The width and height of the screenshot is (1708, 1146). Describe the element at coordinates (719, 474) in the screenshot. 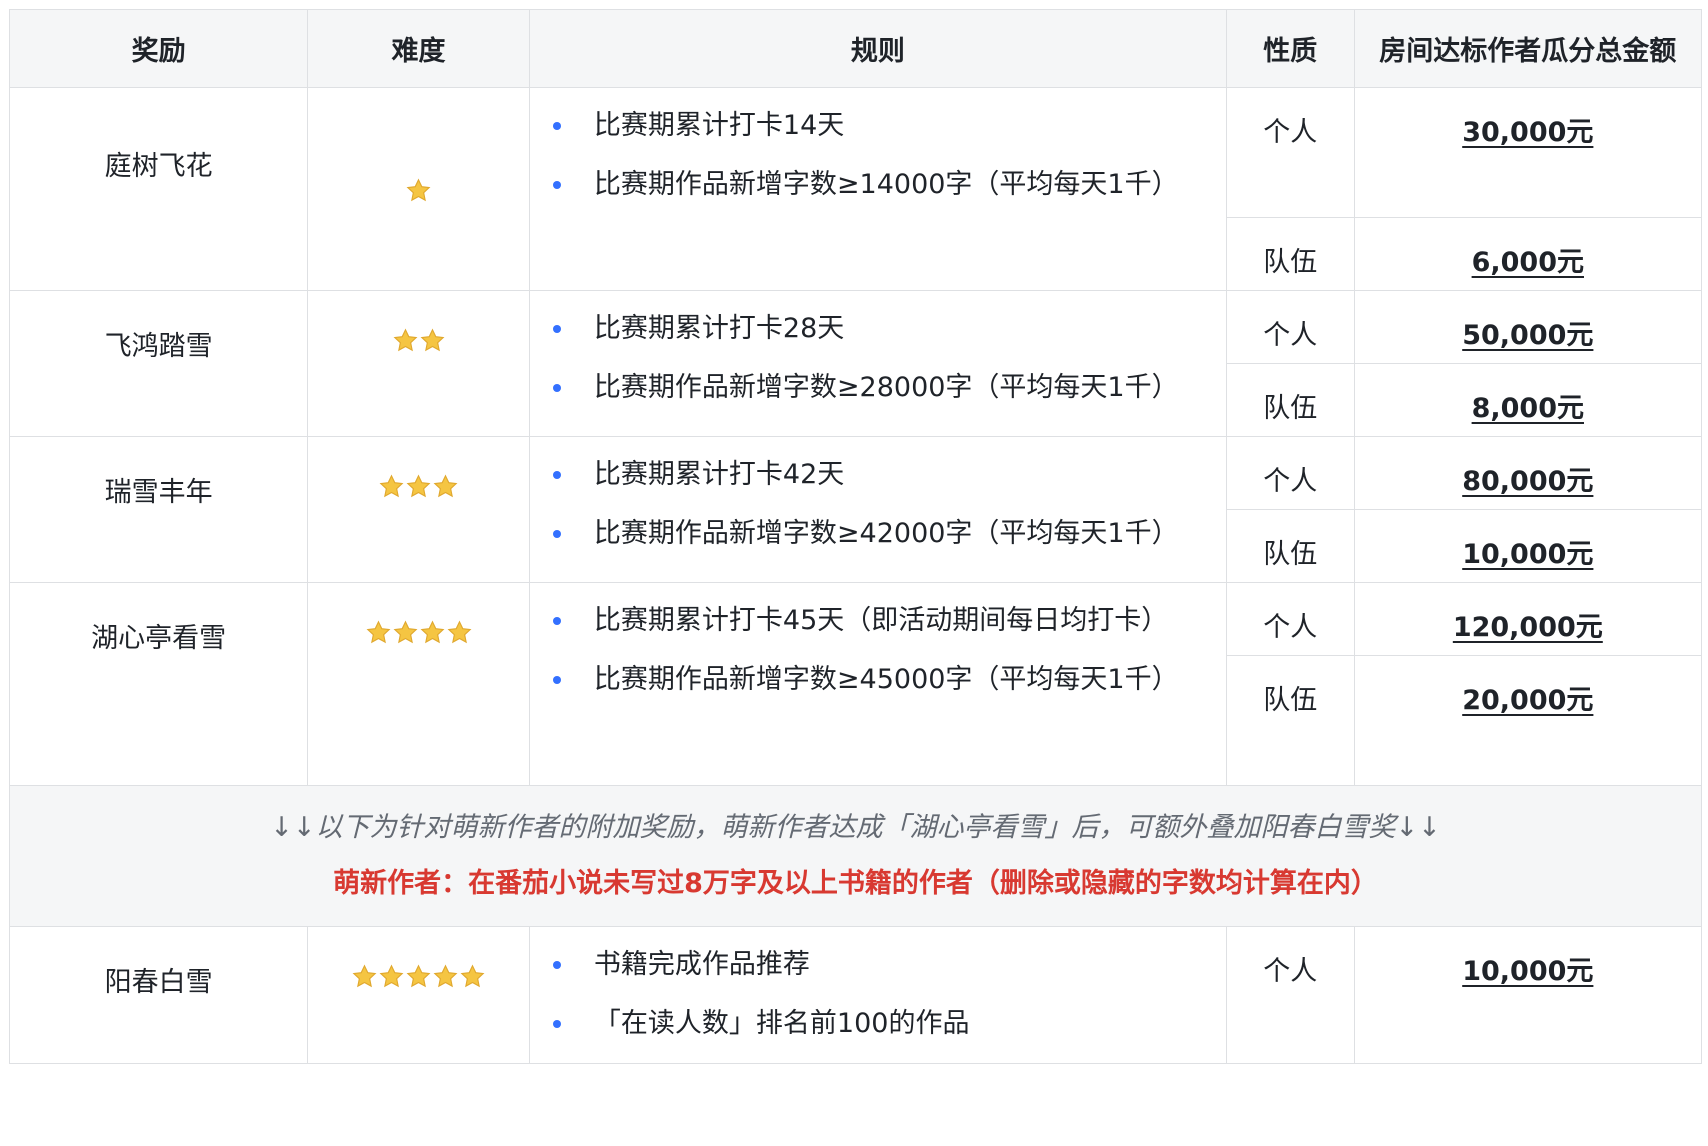

I see `rule-text: 比赛期累计打卡42天` at that location.